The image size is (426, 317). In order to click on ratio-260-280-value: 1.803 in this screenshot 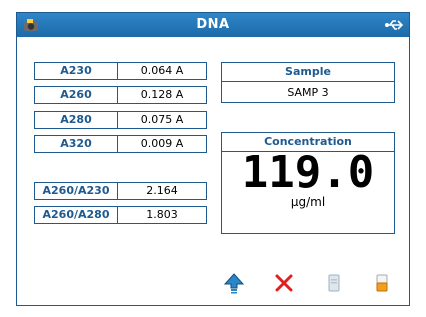, I will do `click(162, 215)`.